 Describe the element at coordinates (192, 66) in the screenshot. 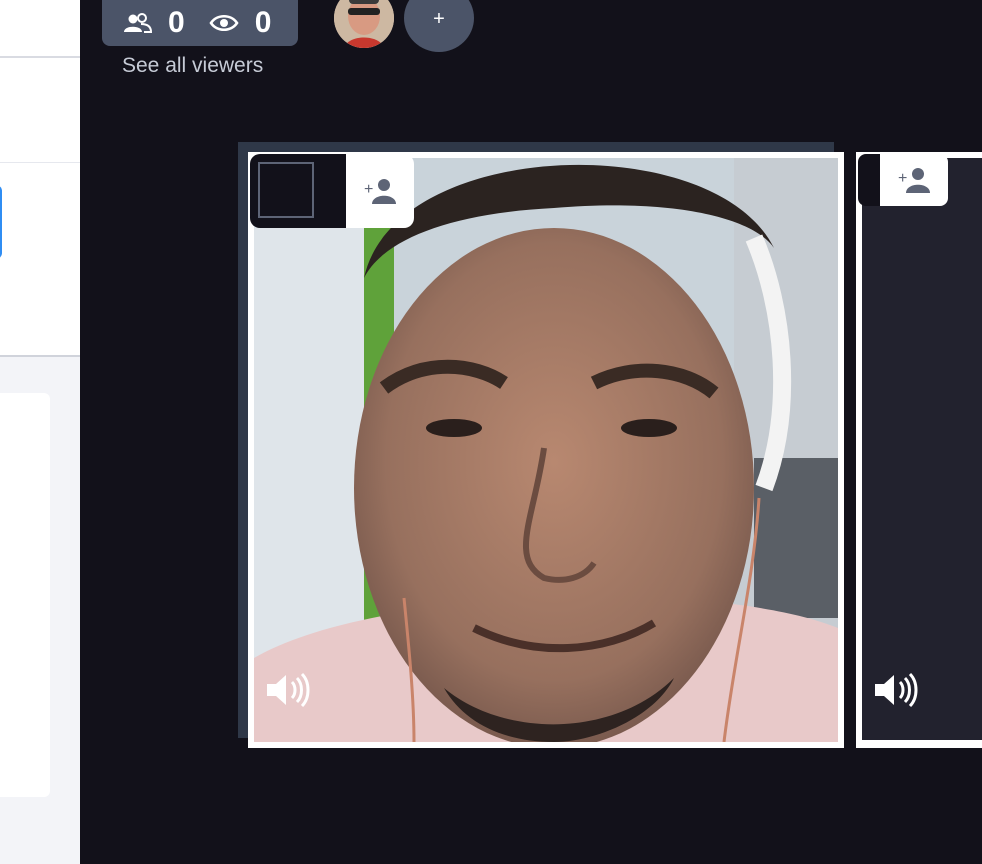

I see `see-all-viewers-link: See all viewers` at that location.